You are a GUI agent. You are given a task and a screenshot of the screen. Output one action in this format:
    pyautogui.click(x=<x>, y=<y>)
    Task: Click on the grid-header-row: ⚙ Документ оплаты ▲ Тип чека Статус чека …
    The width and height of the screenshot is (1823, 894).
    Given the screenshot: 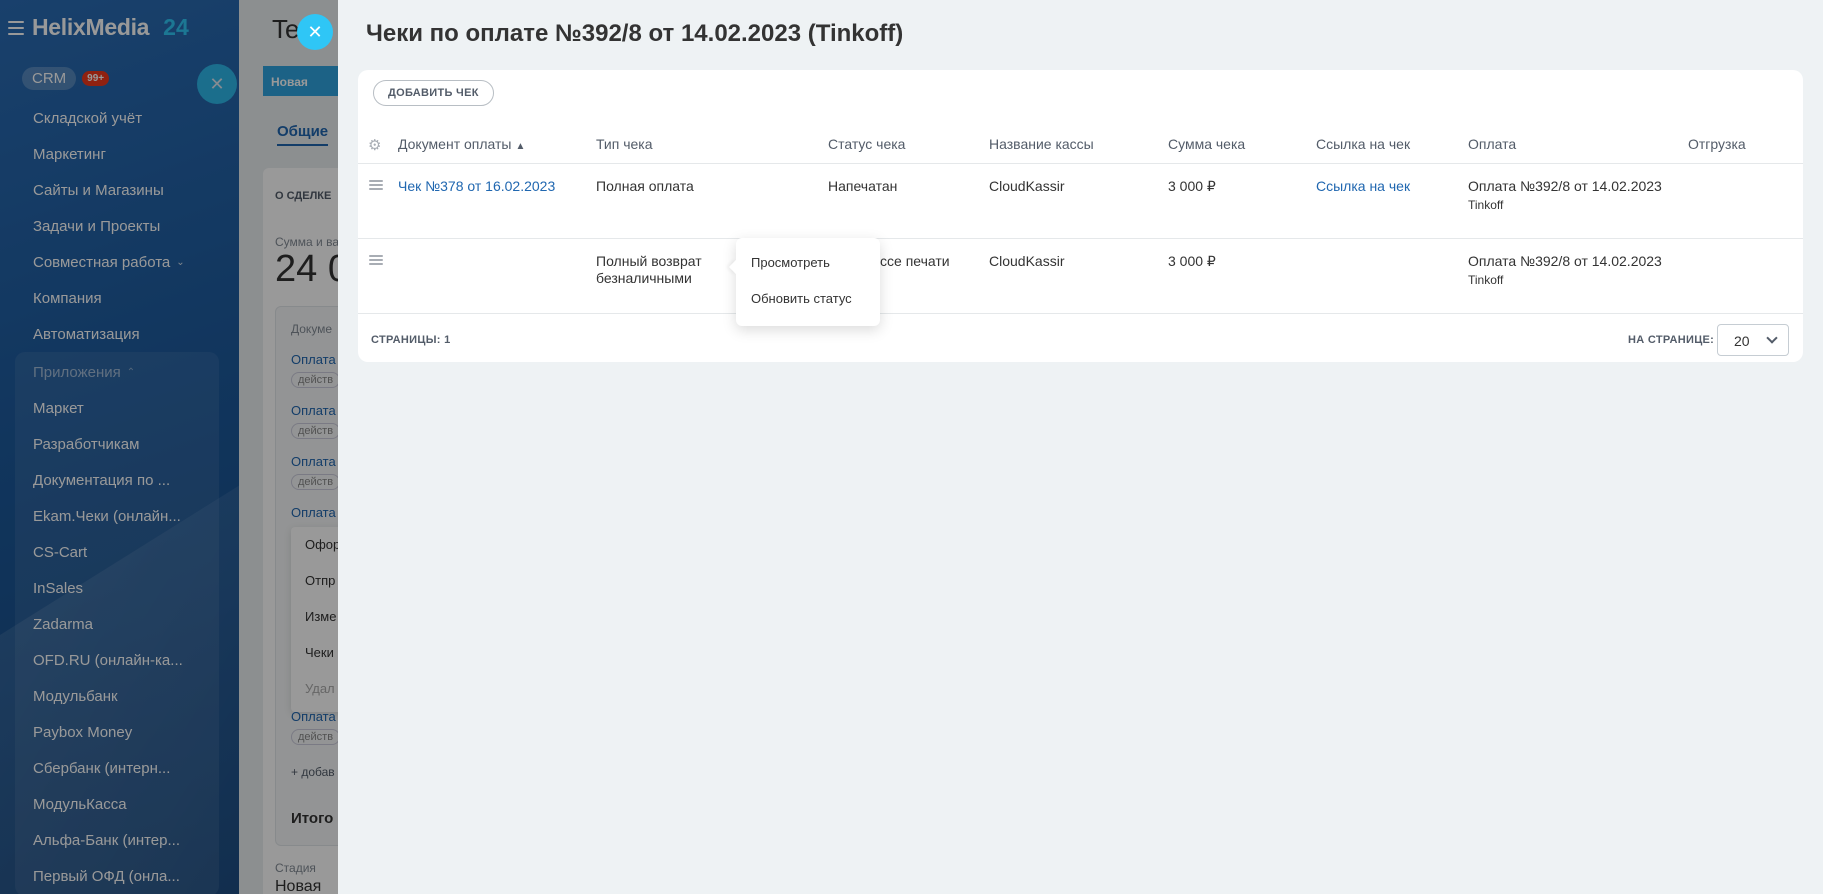 What is the action you would take?
    pyautogui.click(x=1080, y=145)
    